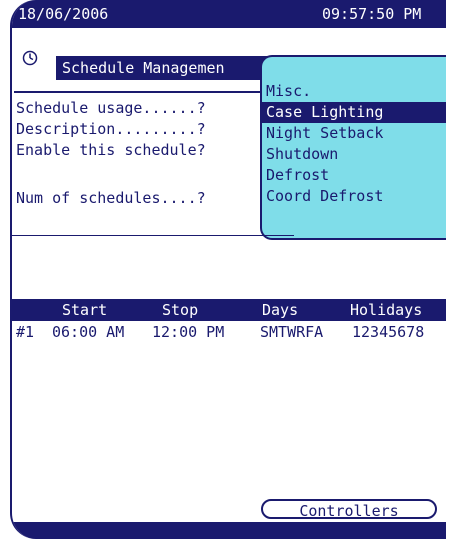  Describe the element at coordinates (85, 310) in the screenshot. I see `col-header-start: Start` at that location.